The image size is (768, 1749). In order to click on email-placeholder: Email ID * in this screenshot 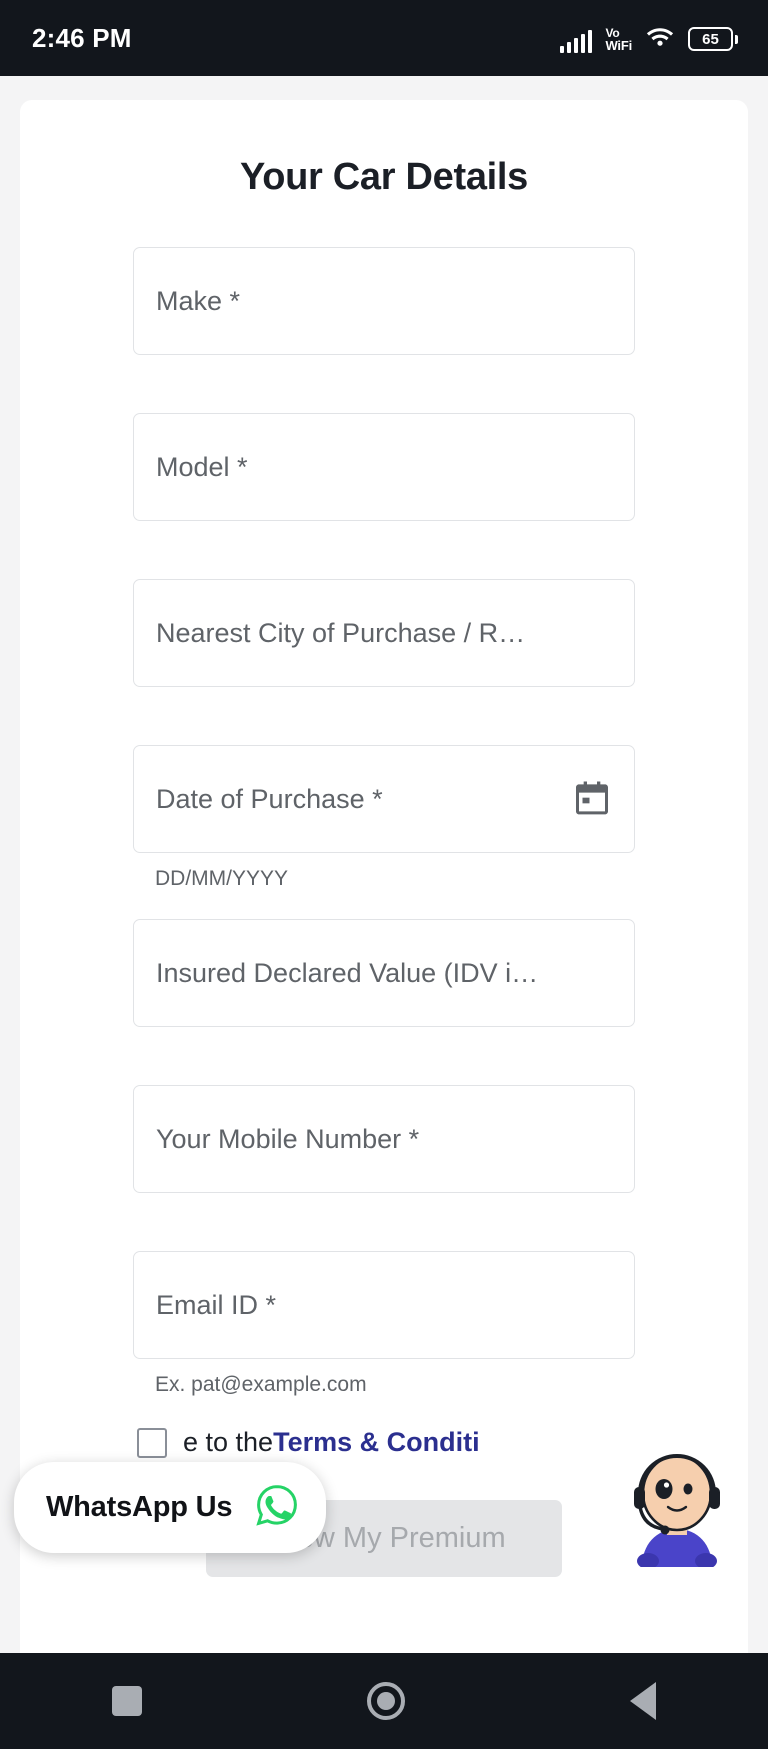, I will do `click(216, 1304)`.